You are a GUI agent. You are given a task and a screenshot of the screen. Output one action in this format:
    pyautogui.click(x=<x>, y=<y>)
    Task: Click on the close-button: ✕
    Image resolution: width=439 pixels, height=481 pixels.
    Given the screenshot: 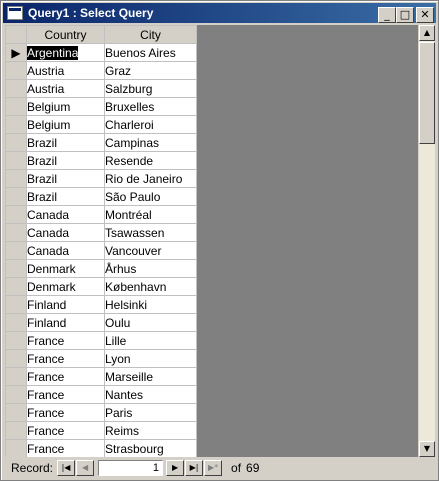 What is the action you would take?
    pyautogui.click(x=425, y=15)
    